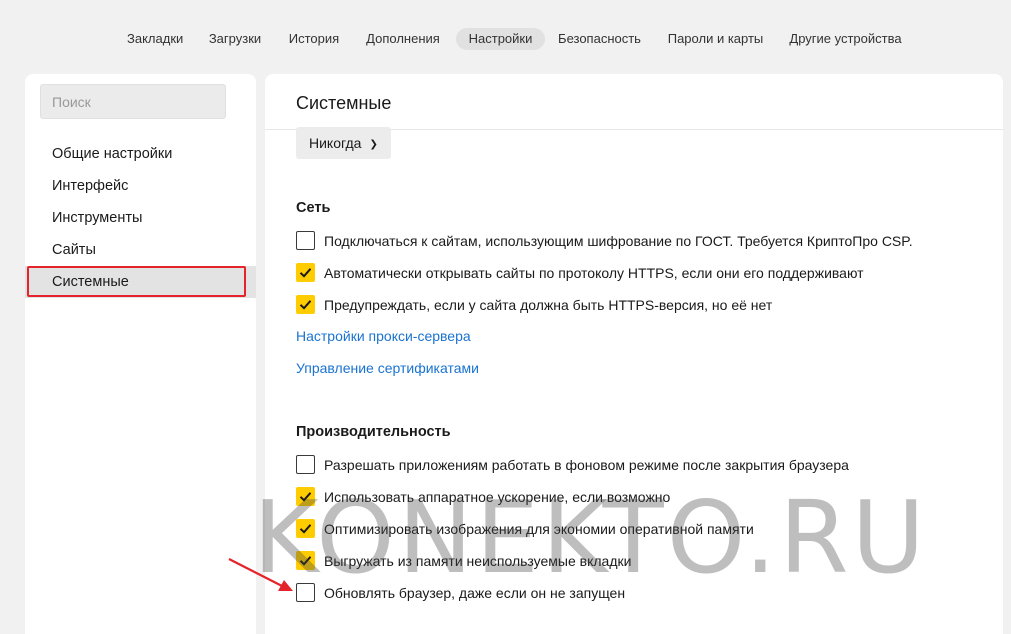  I want to click on checkbox-unload-tabs, so click(305, 560).